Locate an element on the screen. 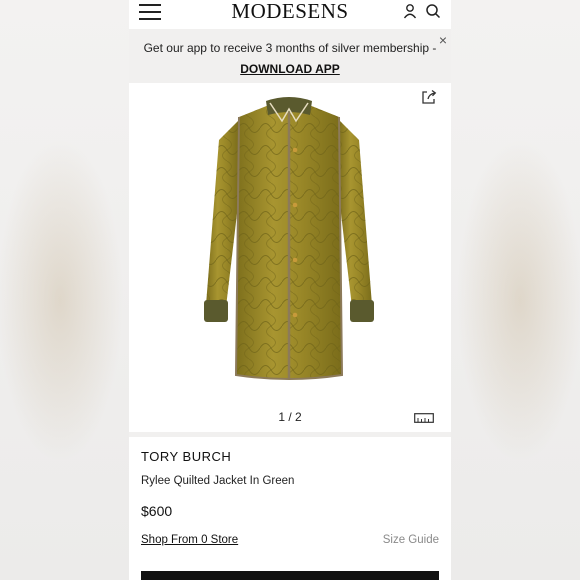 The width and height of the screenshot is (580, 580). top-header: MODESENS is located at coordinates (290, 14).